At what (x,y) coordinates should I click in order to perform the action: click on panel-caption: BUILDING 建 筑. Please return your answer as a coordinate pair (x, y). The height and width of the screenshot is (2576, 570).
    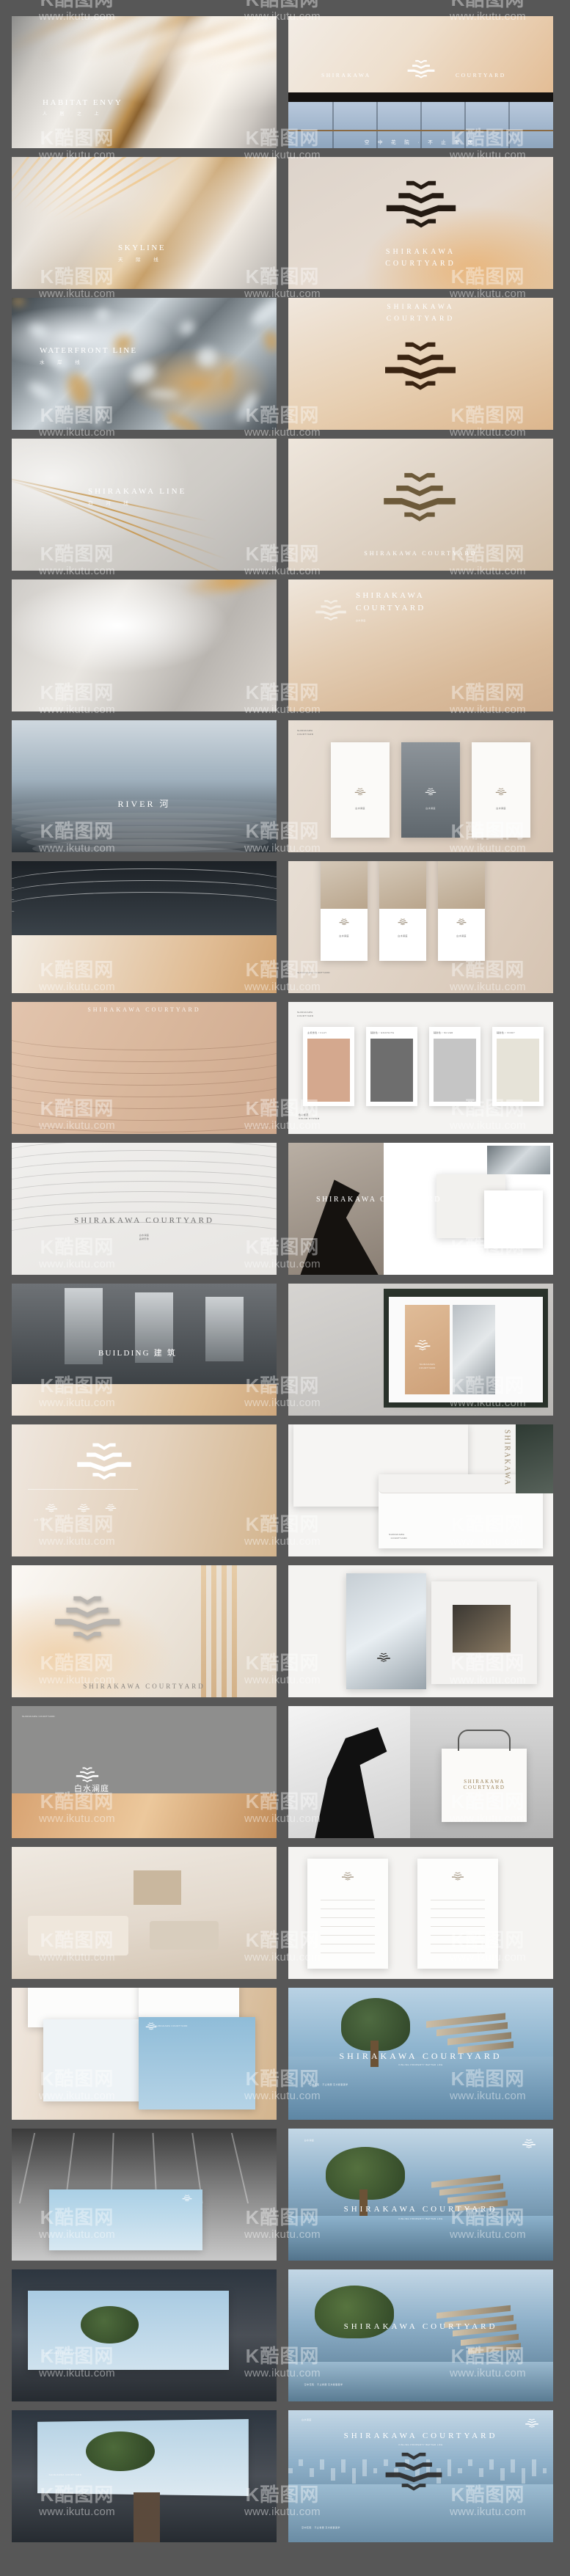
    Looking at the image, I should click on (137, 1352).